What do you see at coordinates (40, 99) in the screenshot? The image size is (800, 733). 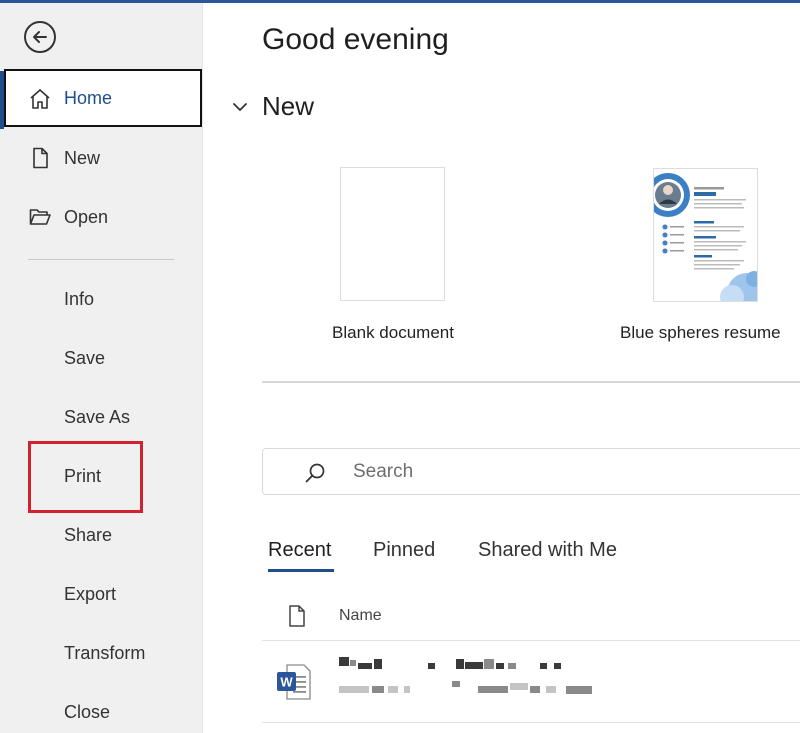 I see `home-icon` at bounding box center [40, 99].